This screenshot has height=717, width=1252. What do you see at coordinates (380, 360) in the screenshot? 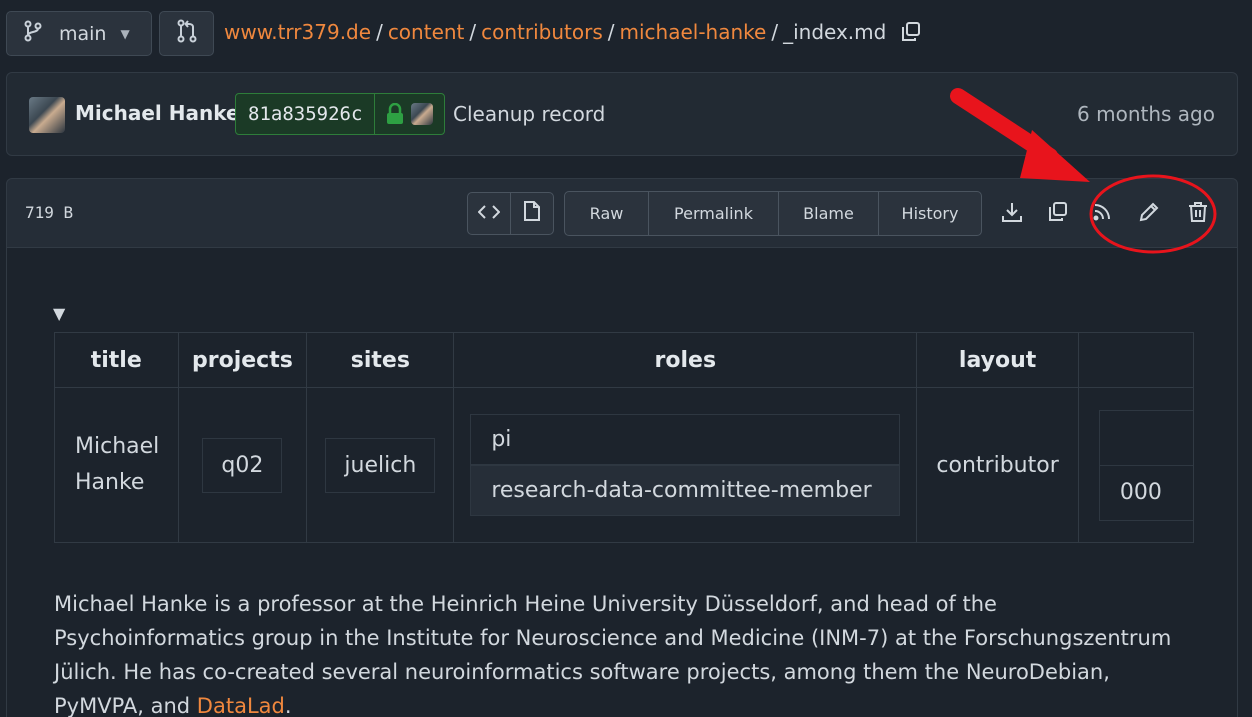
I see `col-sites: sites` at bounding box center [380, 360].